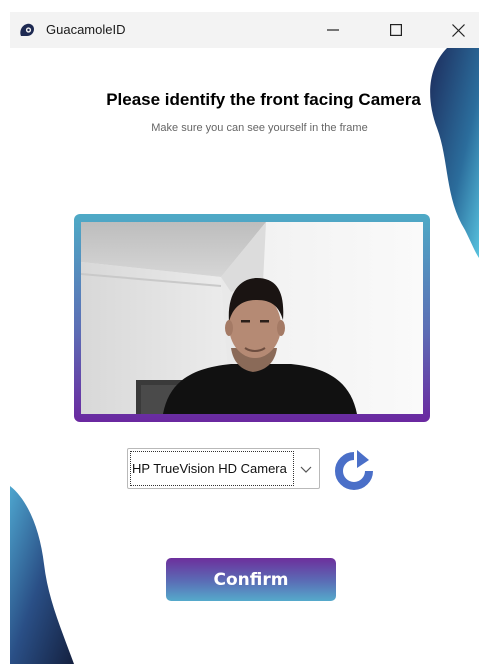 The image size is (479, 664). I want to click on maximize-icon, so click(396, 30).